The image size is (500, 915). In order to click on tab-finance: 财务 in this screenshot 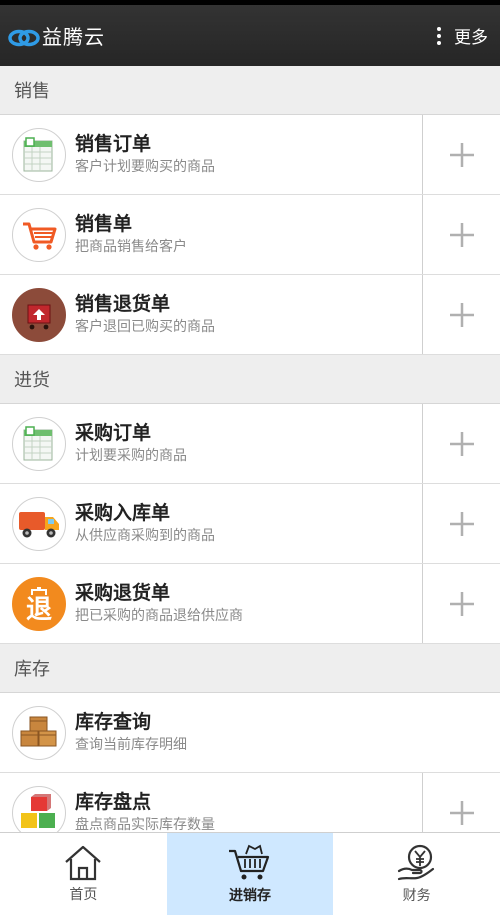, I will do `click(416, 874)`.